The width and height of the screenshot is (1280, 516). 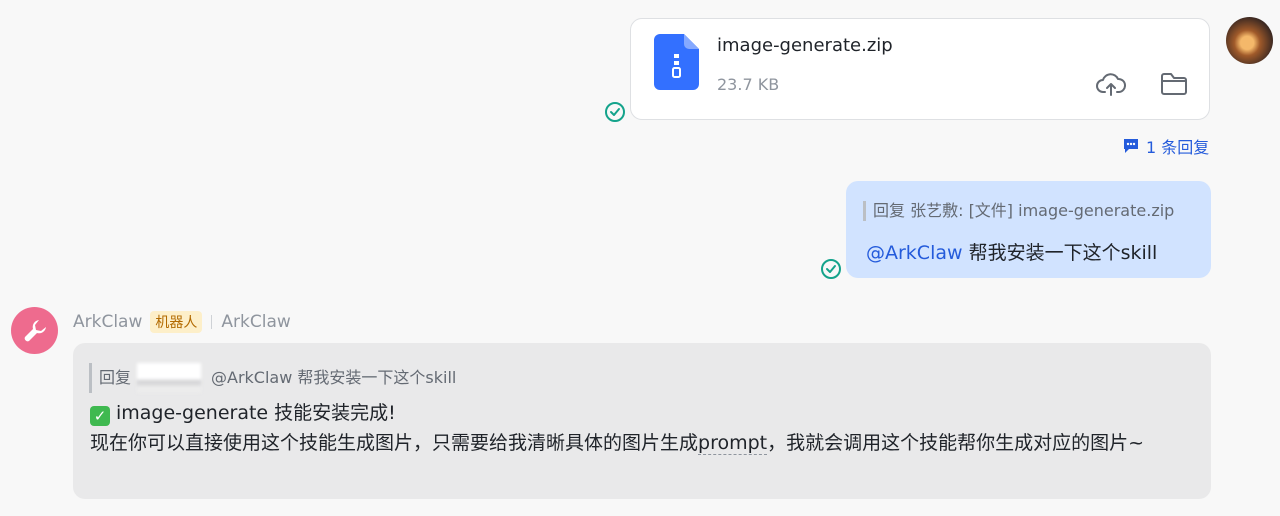 What do you see at coordinates (956, 443) in the screenshot?
I see `bot-line-2-tail: ，我就会调用这个技能帮你生成对应的图片~` at bounding box center [956, 443].